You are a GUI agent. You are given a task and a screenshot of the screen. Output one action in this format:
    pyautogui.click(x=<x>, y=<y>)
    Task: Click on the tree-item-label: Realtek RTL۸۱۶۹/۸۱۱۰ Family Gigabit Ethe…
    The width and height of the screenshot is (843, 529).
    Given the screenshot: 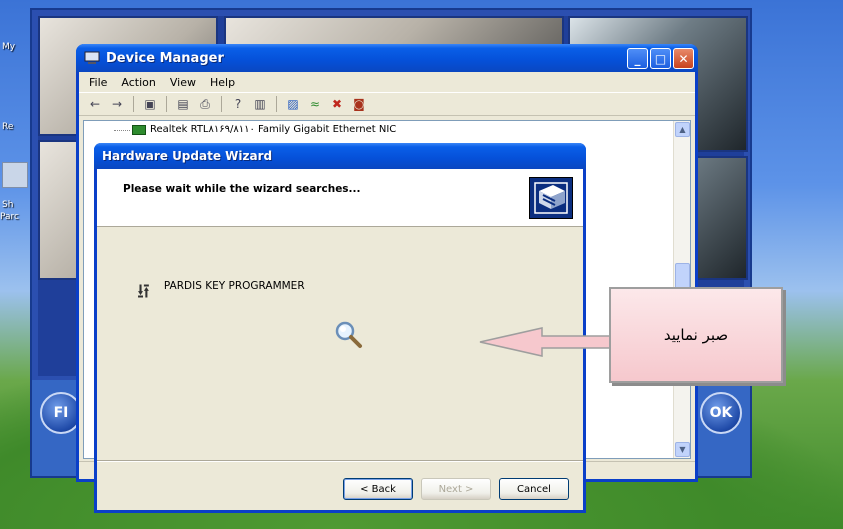 What is the action you would take?
    pyautogui.click(x=273, y=129)
    